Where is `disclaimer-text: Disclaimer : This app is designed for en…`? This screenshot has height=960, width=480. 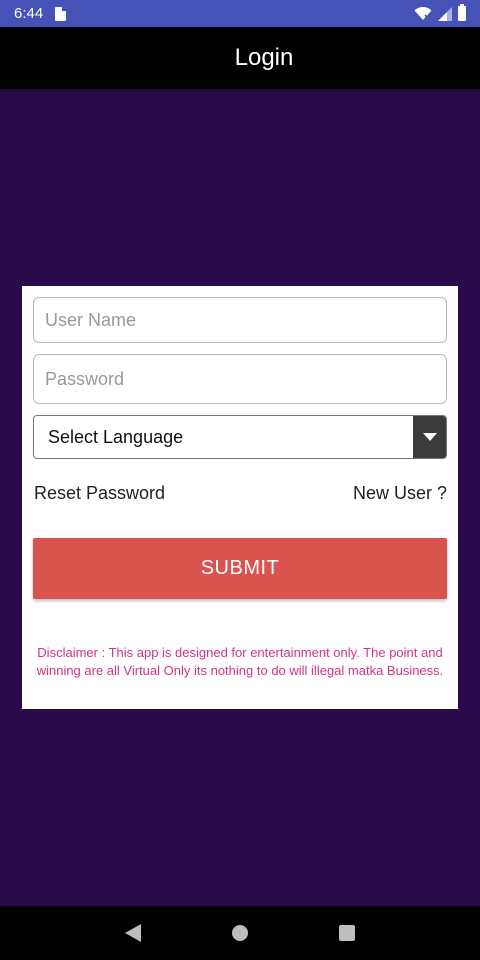
disclaimer-text: Disclaimer : This app is designed for en… is located at coordinates (240, 661).